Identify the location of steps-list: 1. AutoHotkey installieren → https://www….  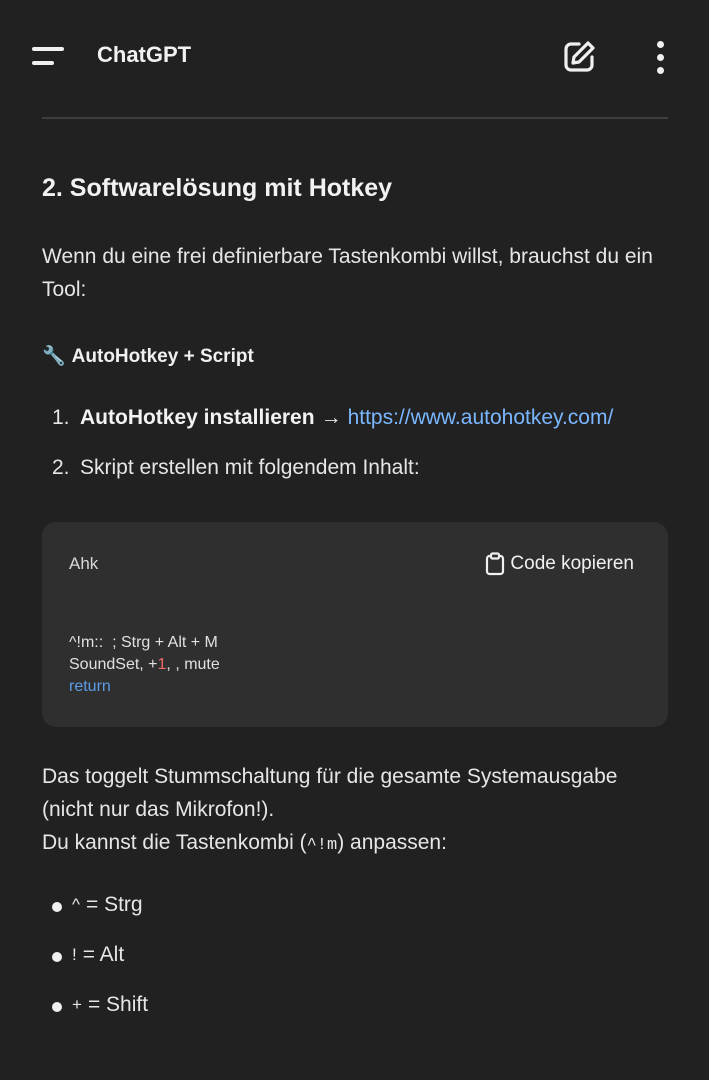
(372, 456).